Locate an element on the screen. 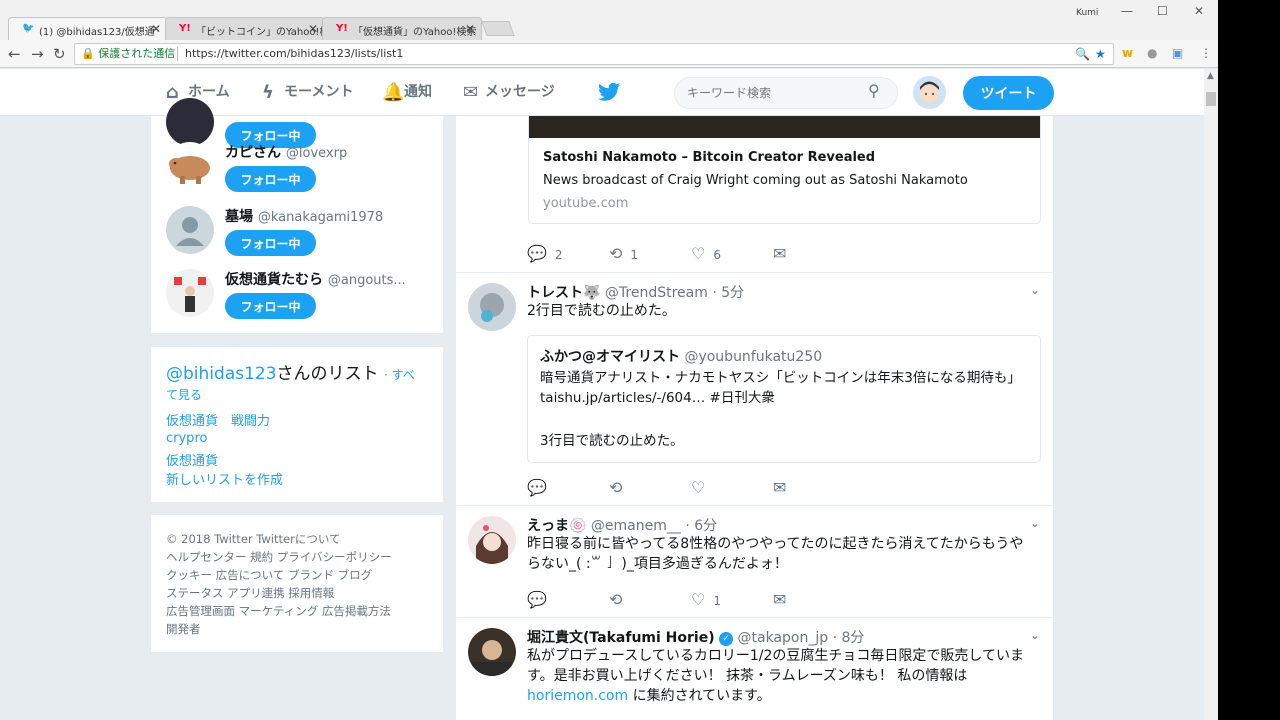 The width and height of the screenshot is (1280, 720). maximize-icon: ☐ is located at coordinates (1162, 11).